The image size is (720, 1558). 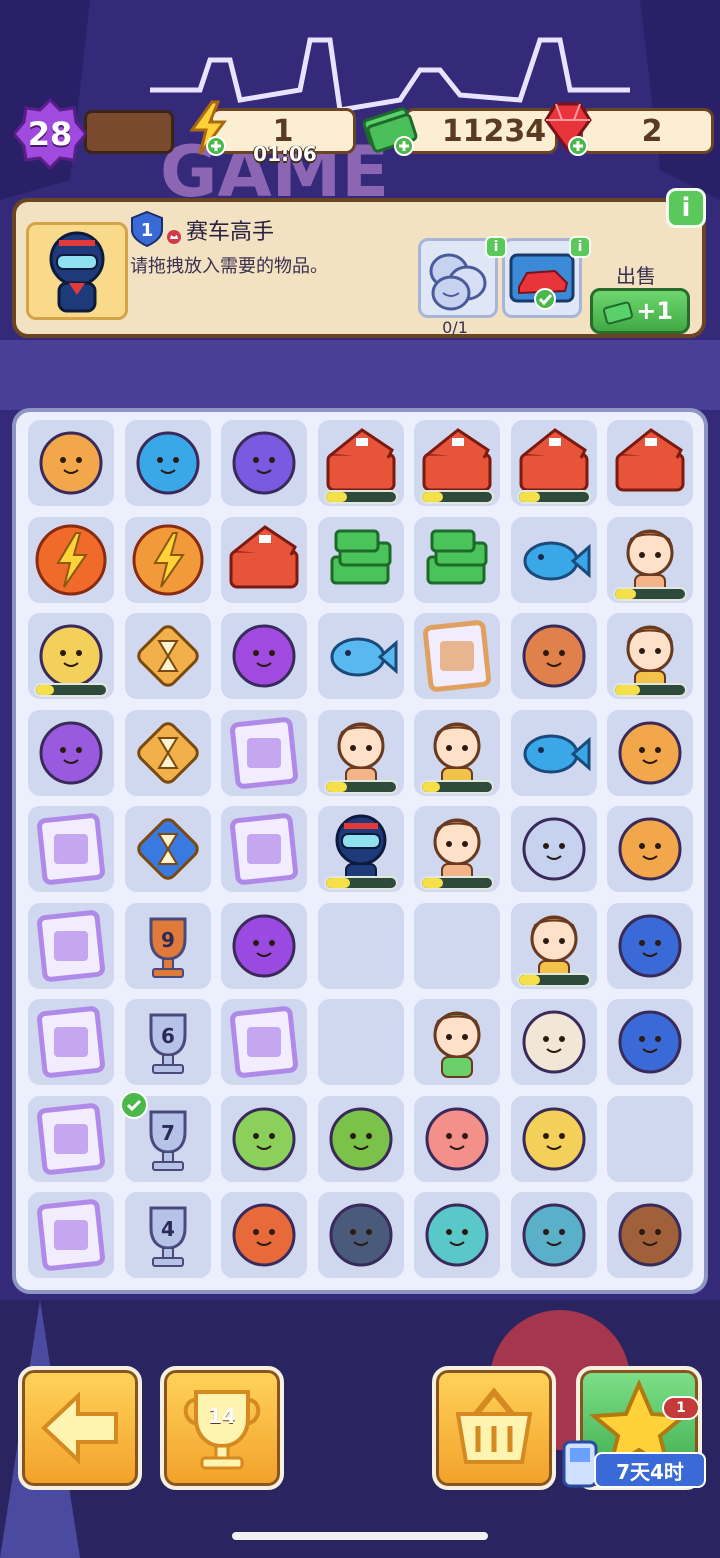 I want to click on cash-counter: 11234, so click(x=481, y=131).